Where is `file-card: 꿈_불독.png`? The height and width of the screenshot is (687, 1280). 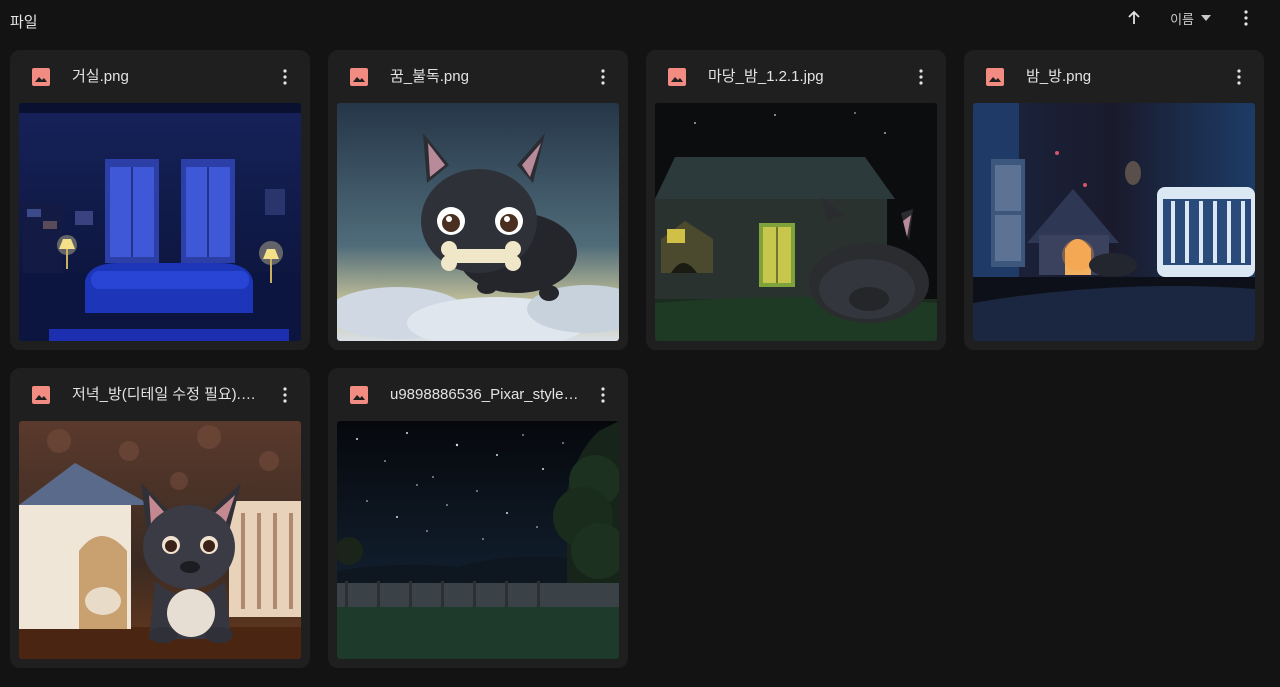
file-card: 꿈_불독.png is located at coordinates (478, 200).